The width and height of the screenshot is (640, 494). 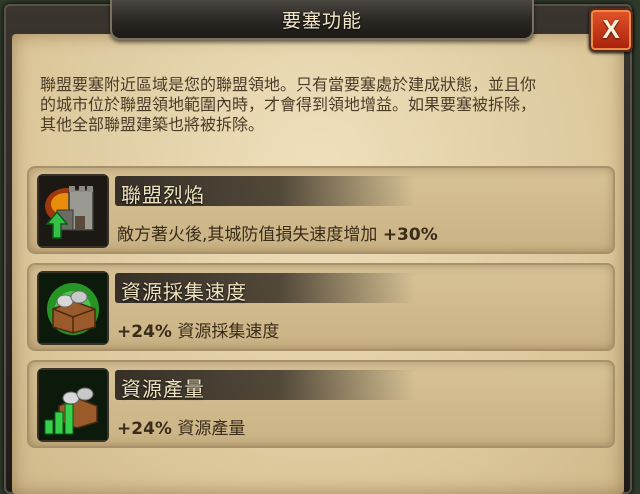 I want to click on close-icon: X, so click(x=611, y=29).